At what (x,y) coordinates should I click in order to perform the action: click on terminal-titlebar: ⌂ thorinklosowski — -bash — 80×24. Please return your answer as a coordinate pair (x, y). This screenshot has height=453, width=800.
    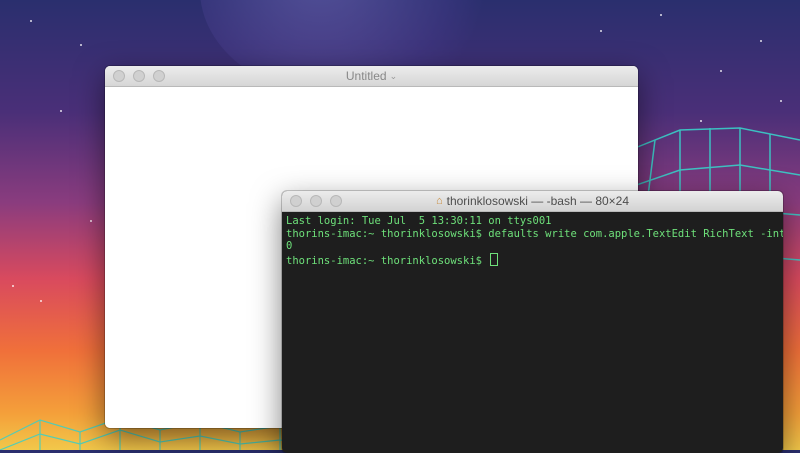
    Looking at the image, I should click on (532, 201).